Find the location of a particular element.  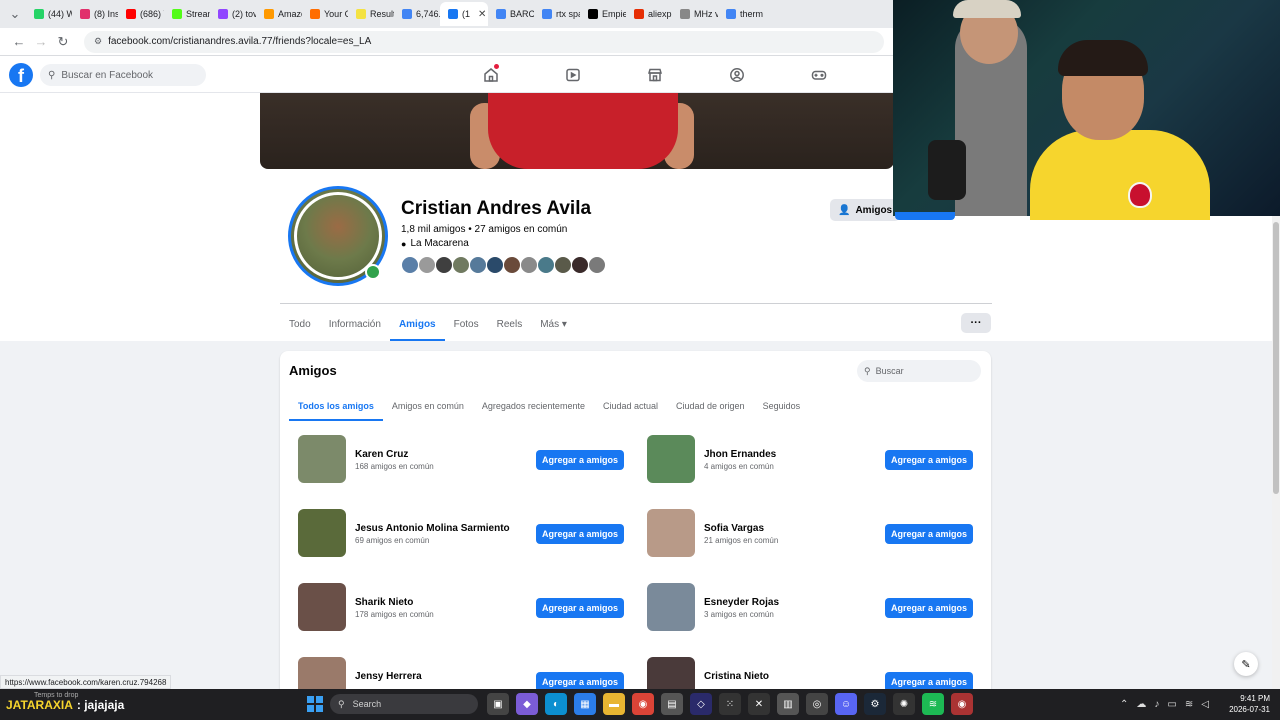

hidden-action-button is located at coordinates (925, 216).